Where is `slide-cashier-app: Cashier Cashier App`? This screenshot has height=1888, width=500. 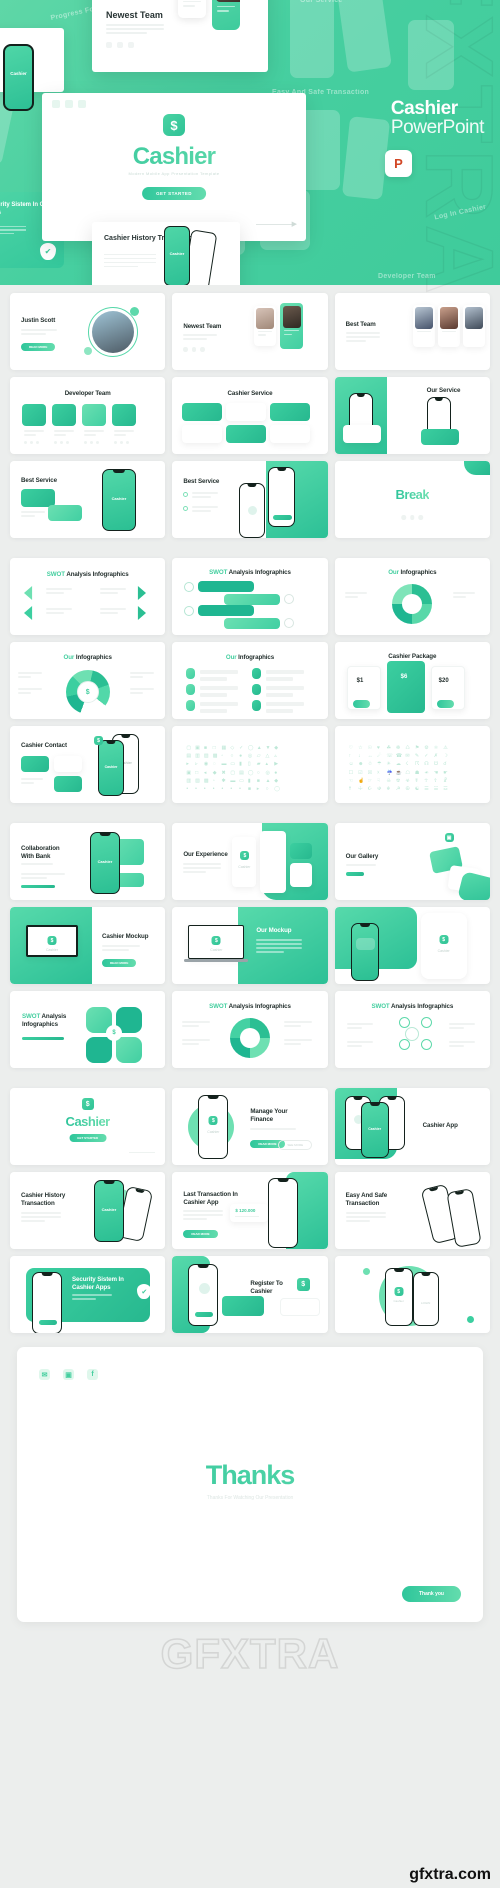 slide-cashier-app: Cashier Cashier App is located at coordinates (412, 1126).